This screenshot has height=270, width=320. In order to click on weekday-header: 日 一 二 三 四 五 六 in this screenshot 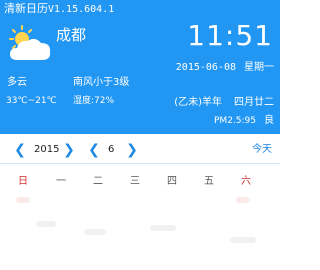, I will do `click(140, 182)`.